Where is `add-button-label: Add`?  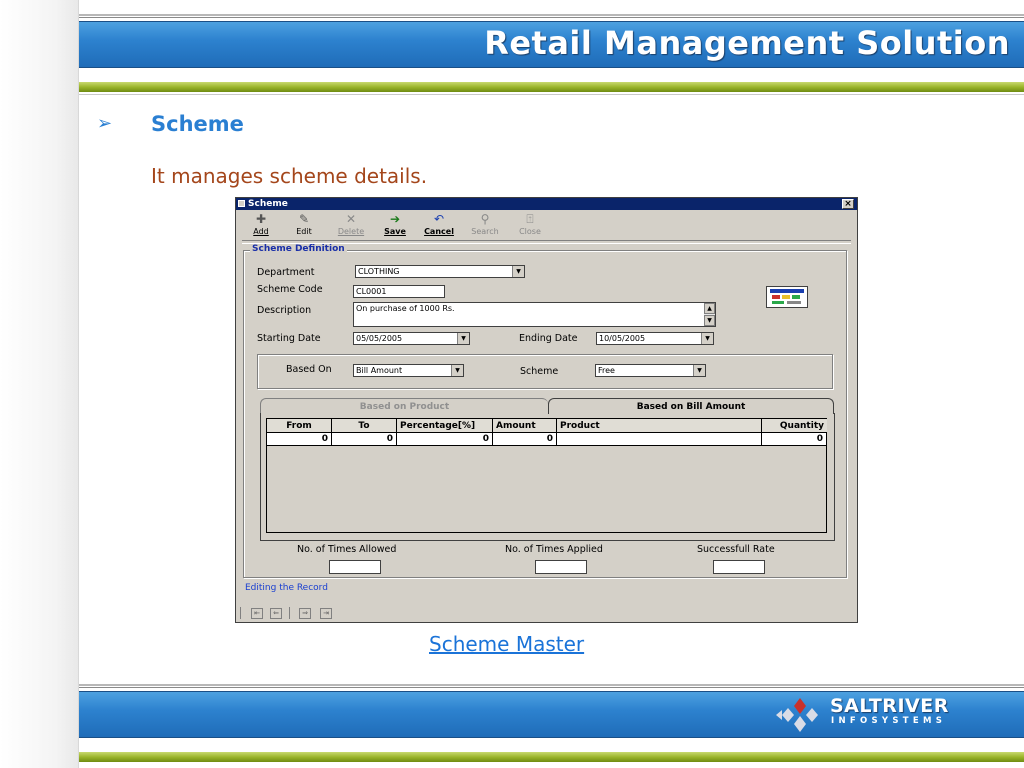 add-button-label: Add is located at coordinates (261, 231).